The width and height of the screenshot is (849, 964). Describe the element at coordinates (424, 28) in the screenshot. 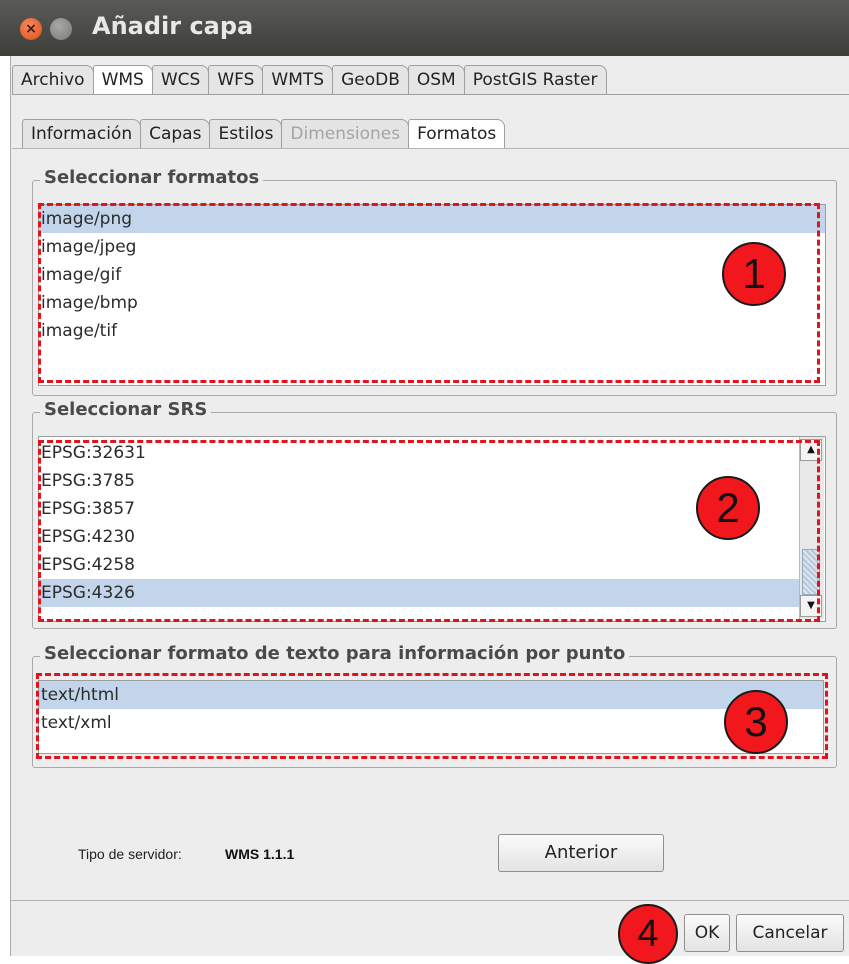

I see `title-bar: × Añadir capa` at that location.